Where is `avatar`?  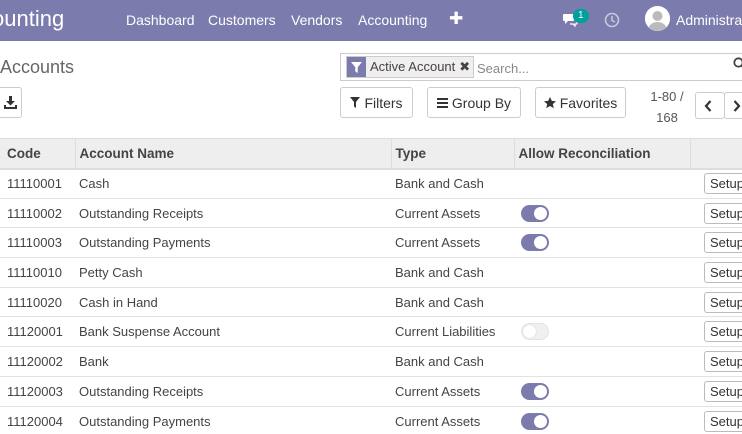
avatar is located at coordinates (657, 18).